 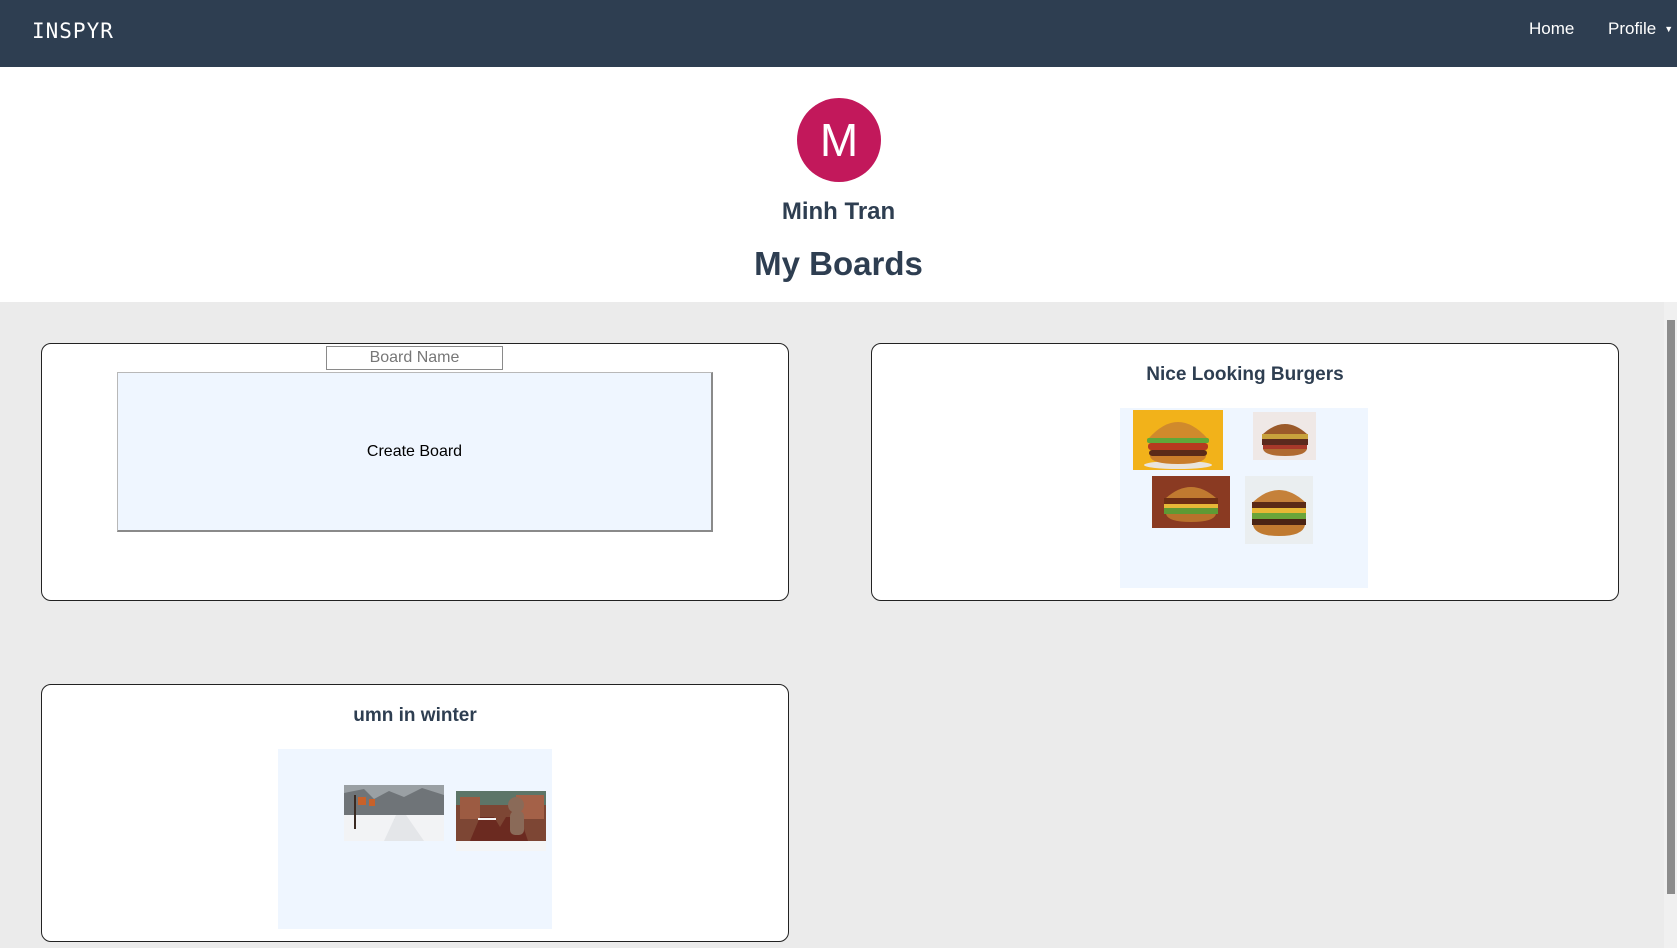 What do you see at coordinates (1632, 28) in the screenshot?
I see `nav-profile-label: Profile` at bounding box center [1632, 28].